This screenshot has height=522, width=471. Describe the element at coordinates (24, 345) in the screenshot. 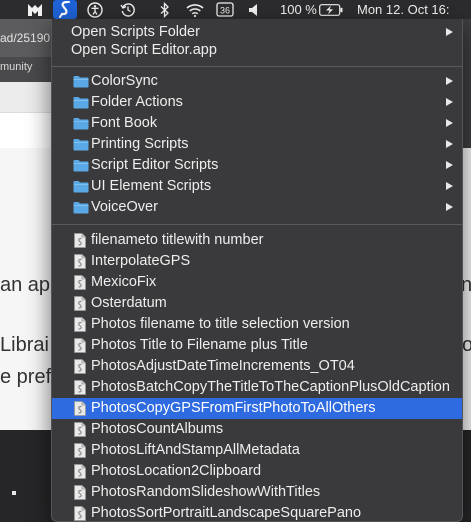

I see `page-text-line: Librai` at that location.